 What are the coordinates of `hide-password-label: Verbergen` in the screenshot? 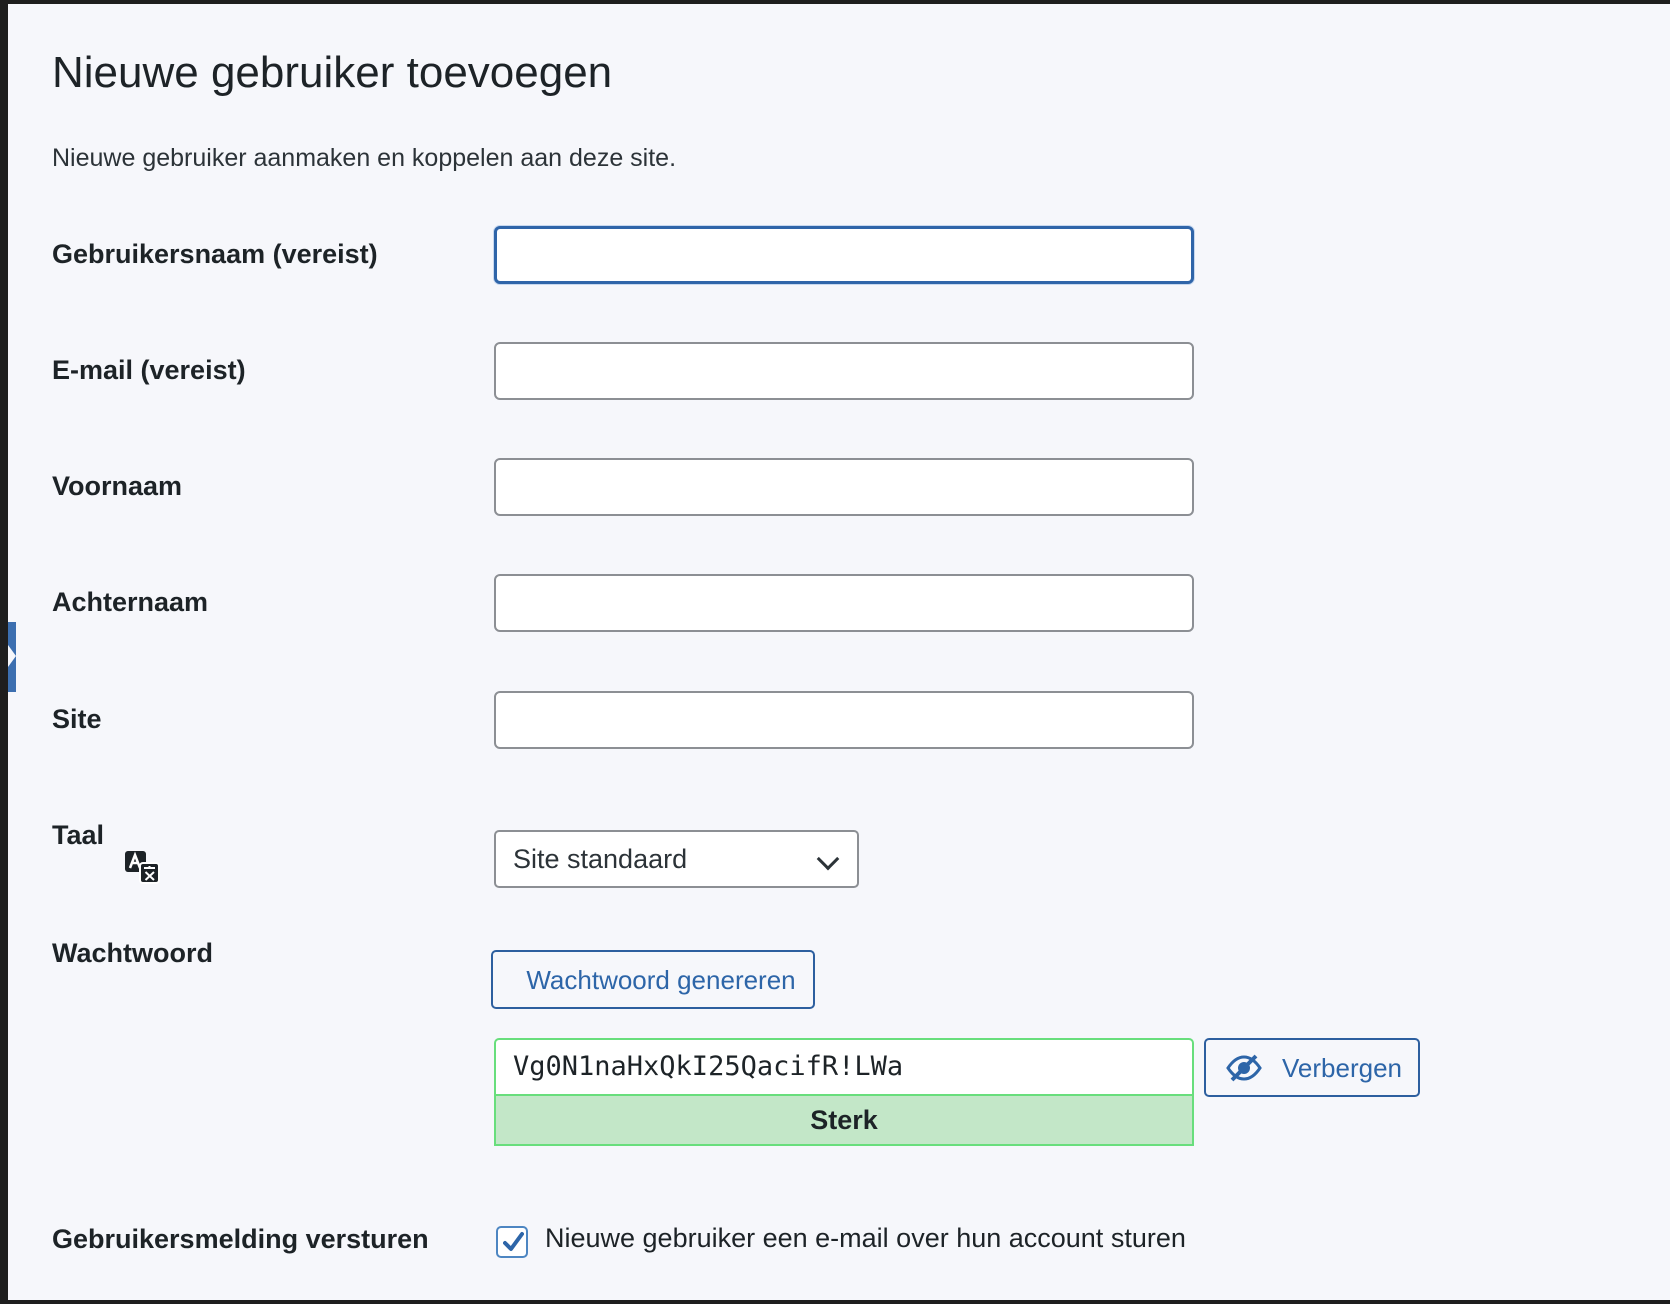 It's located at (1342, 1068).